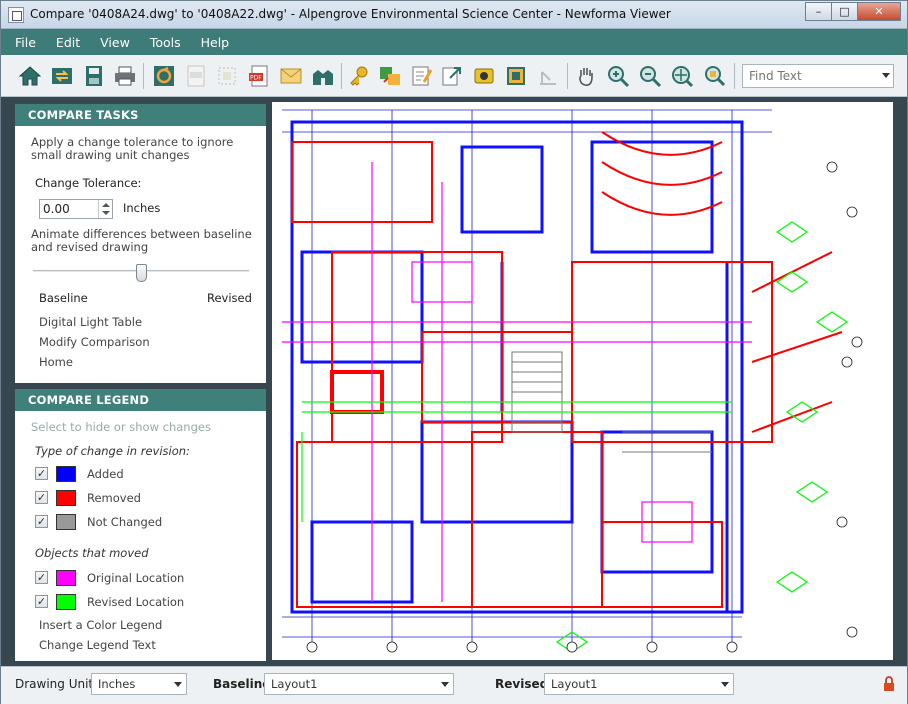 The image size is (908, 704). Describe the element at coordinates (139, 684) in the screenshot. I see `drawing-unit-select: Inches` at that location.